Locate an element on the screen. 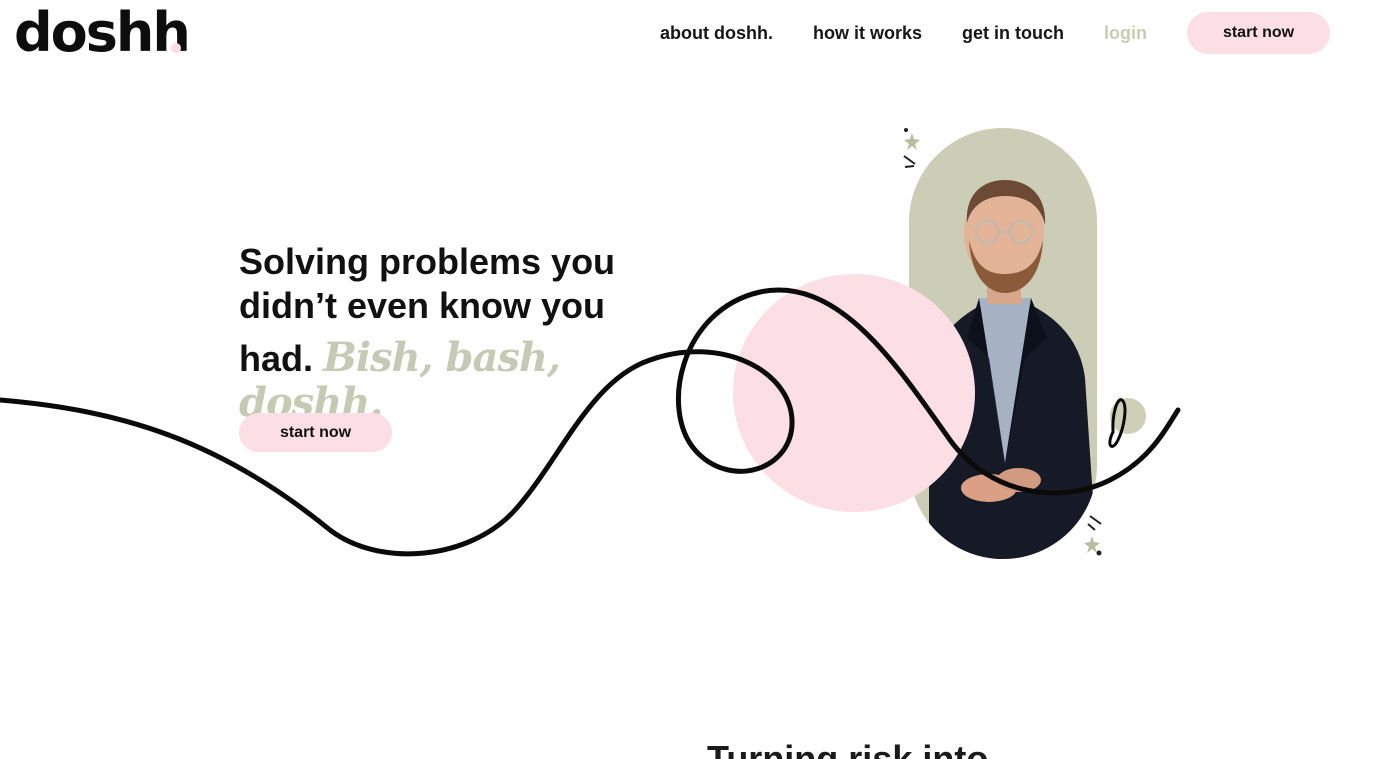  olive-dot-decor is located at coordinates (1128, 416).